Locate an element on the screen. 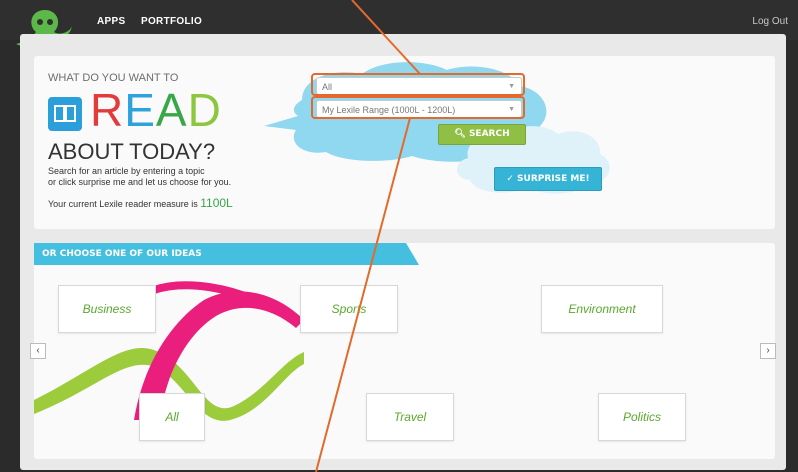 The height and width of the screenshot is (472, 798). logout-link: Log Out is located at coordinates (770, 21).